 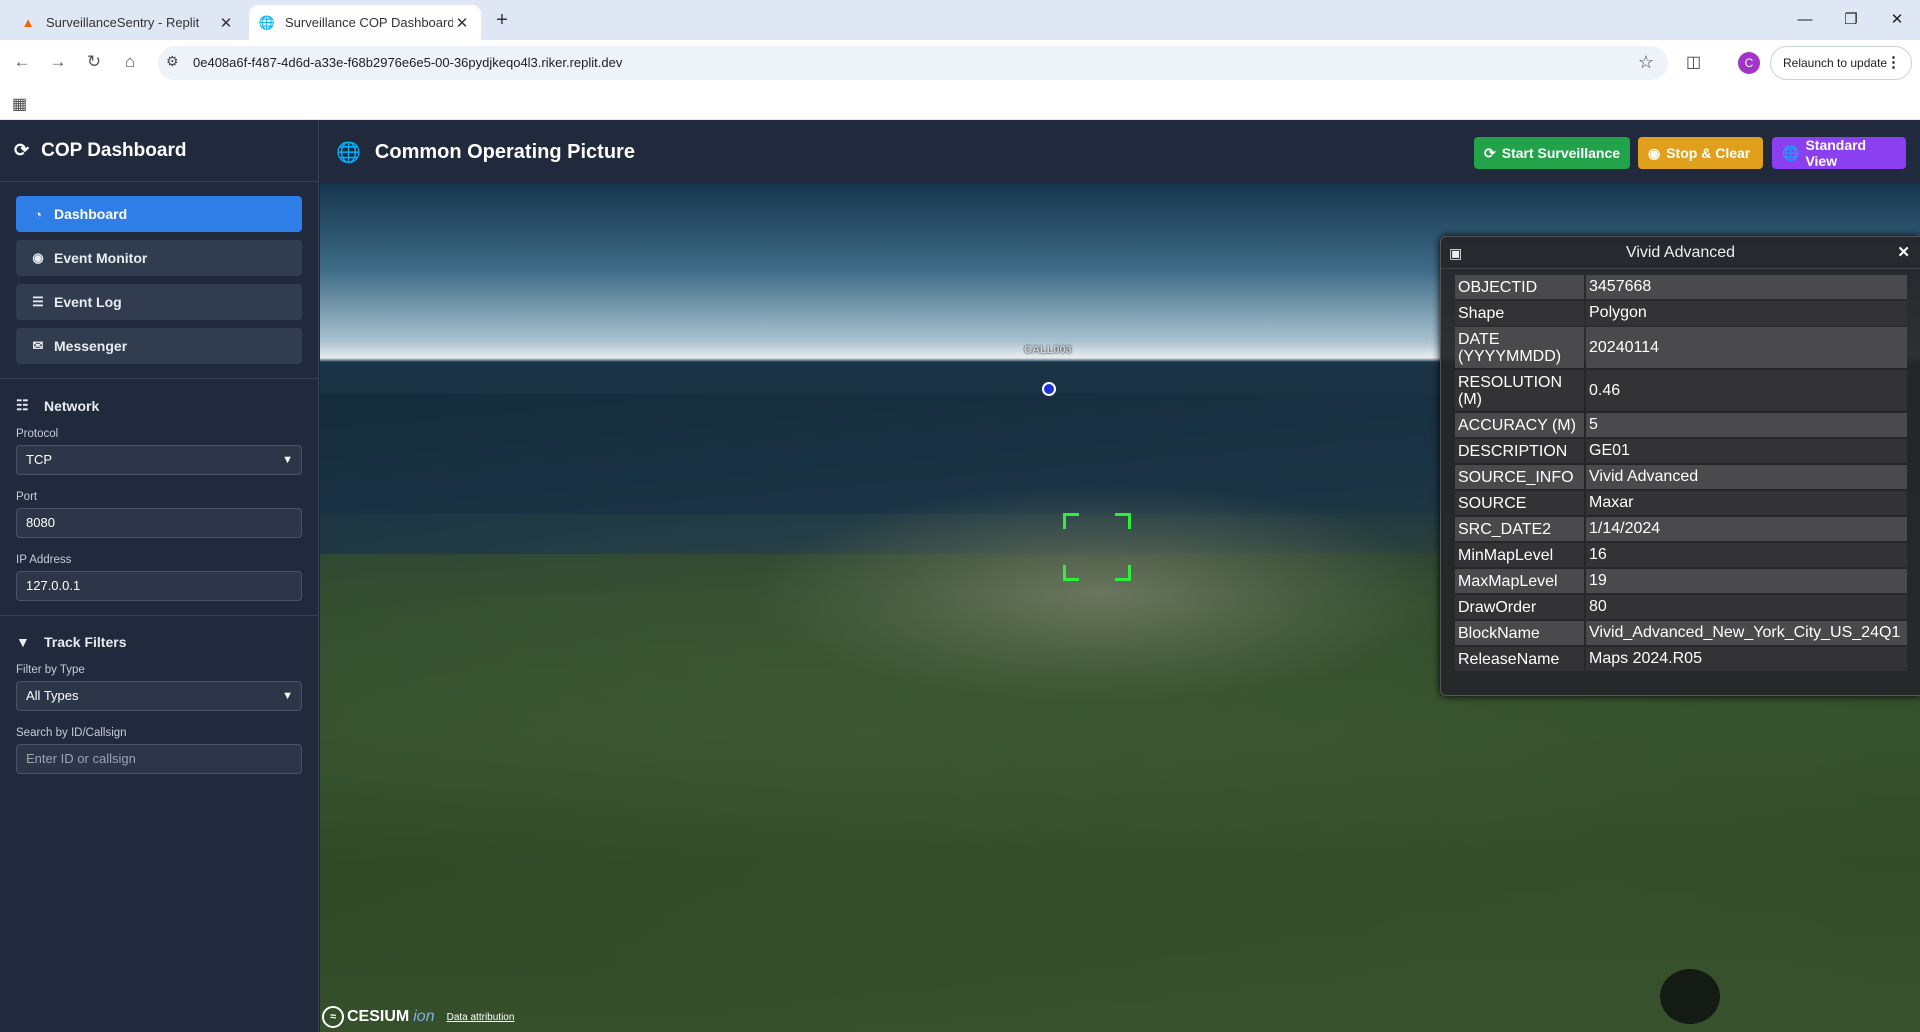 I want to click on table-row: ReleaseName Maps 2024.R05, so click(x=1681, y=659).